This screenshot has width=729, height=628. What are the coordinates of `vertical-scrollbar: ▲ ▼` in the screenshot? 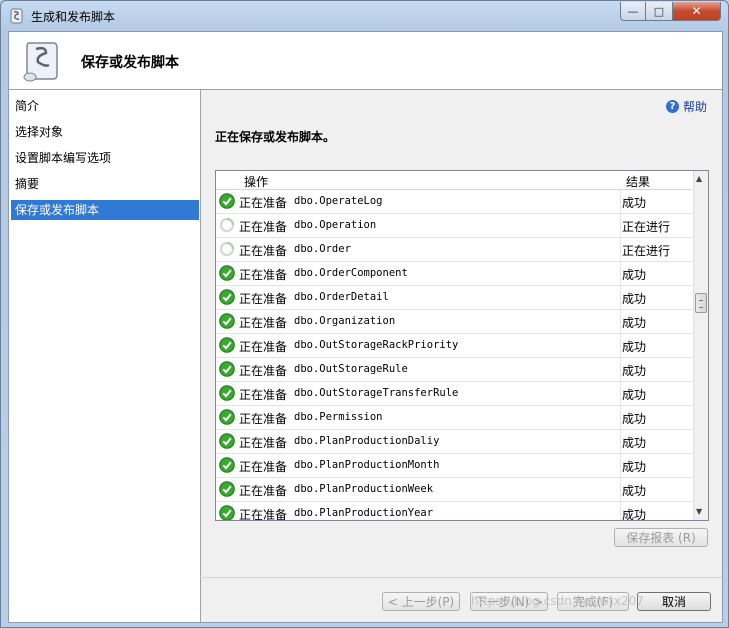 It's located at (700, 345).